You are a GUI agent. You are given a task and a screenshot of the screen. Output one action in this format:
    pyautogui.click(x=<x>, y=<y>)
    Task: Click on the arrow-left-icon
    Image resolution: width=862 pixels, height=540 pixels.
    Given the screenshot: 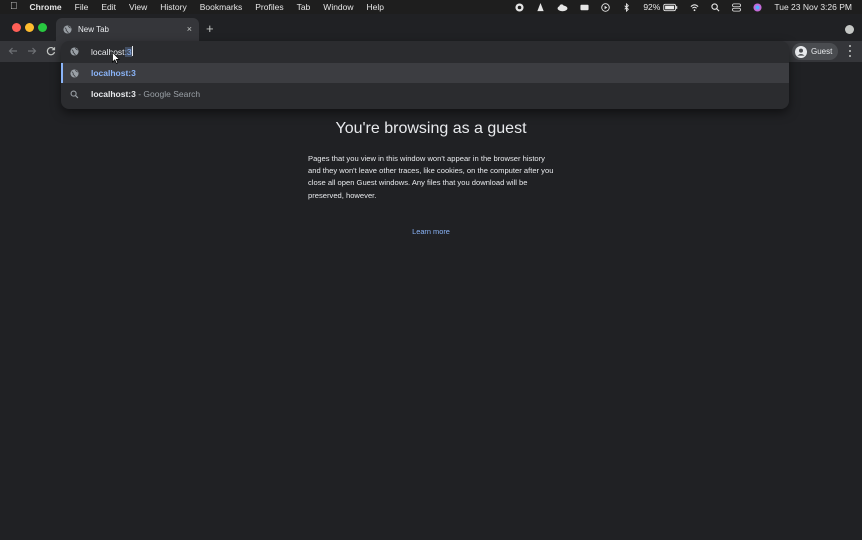 What is the action you would take?
    pyautogui.click(x=12, y=51)
    